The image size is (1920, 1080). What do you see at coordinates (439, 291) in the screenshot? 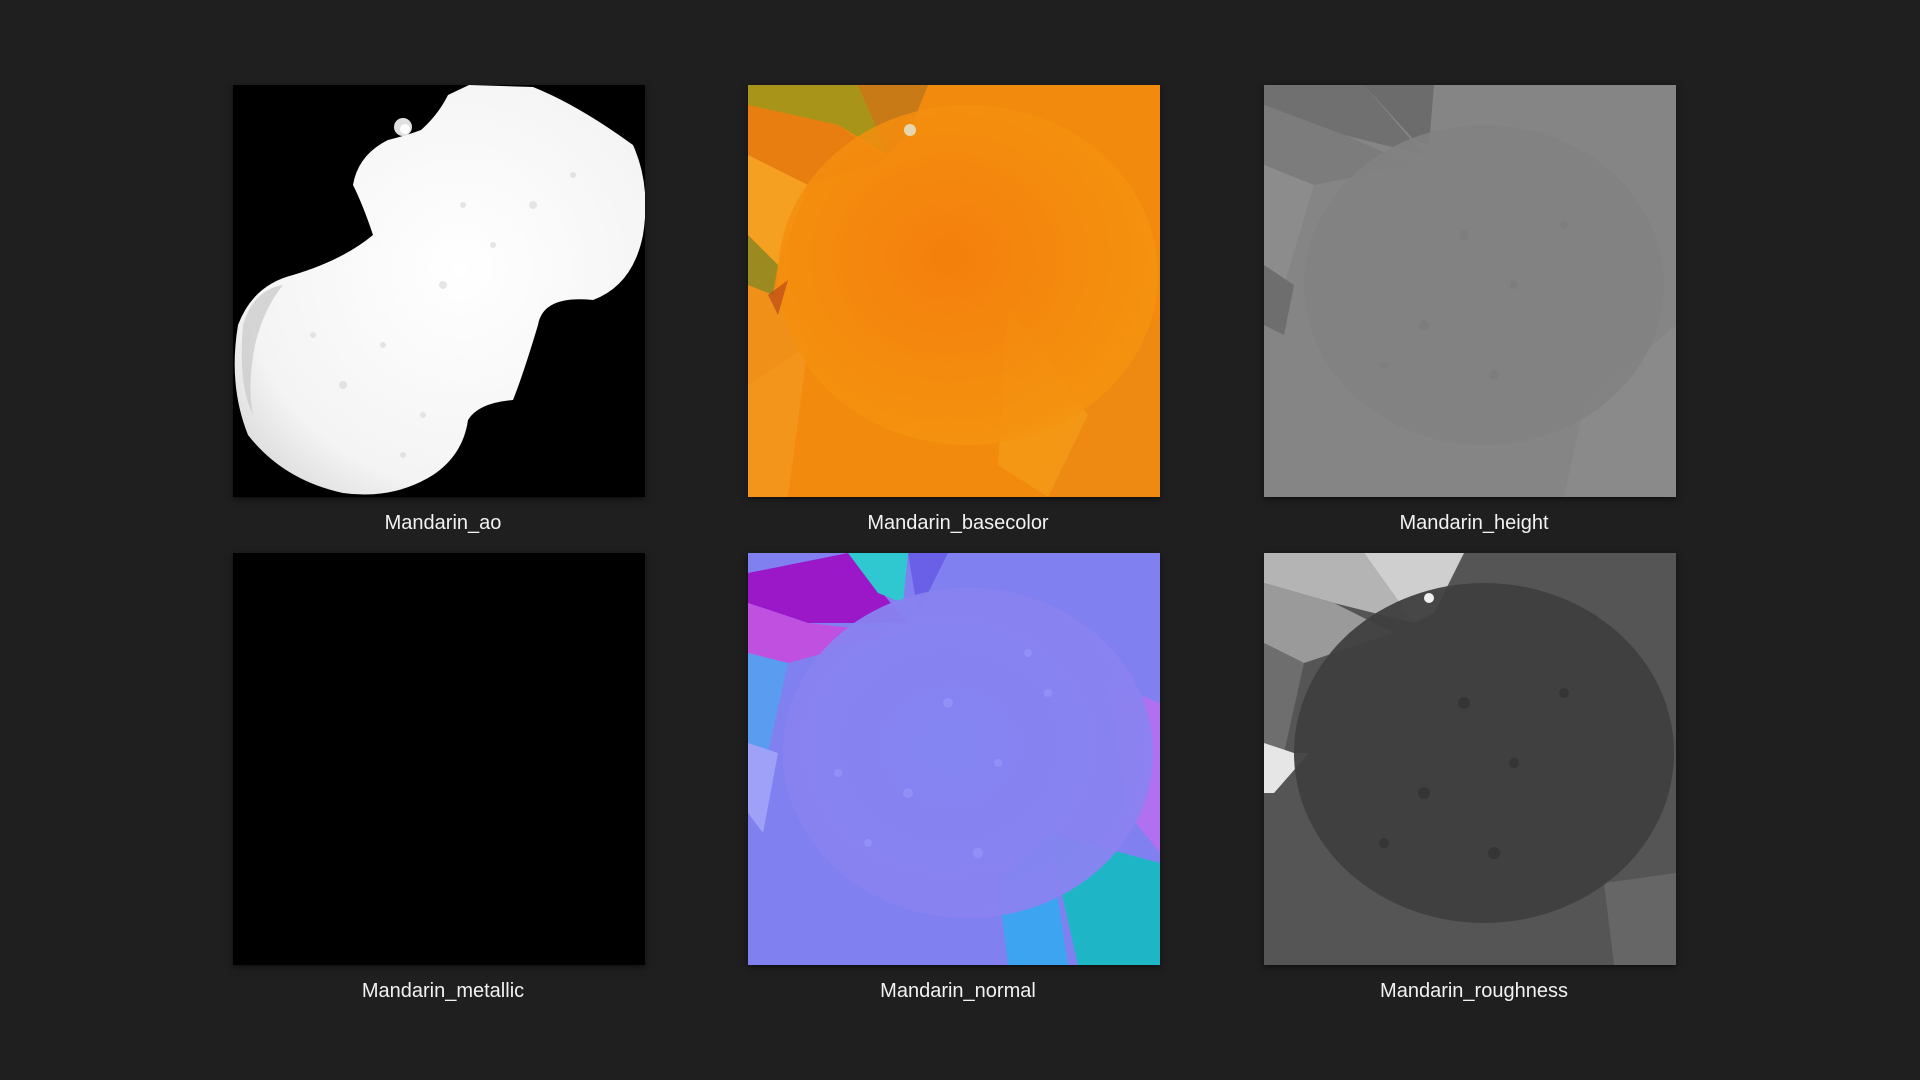
I see `ao-map-thumbnail` at bounding box center [439, 291].